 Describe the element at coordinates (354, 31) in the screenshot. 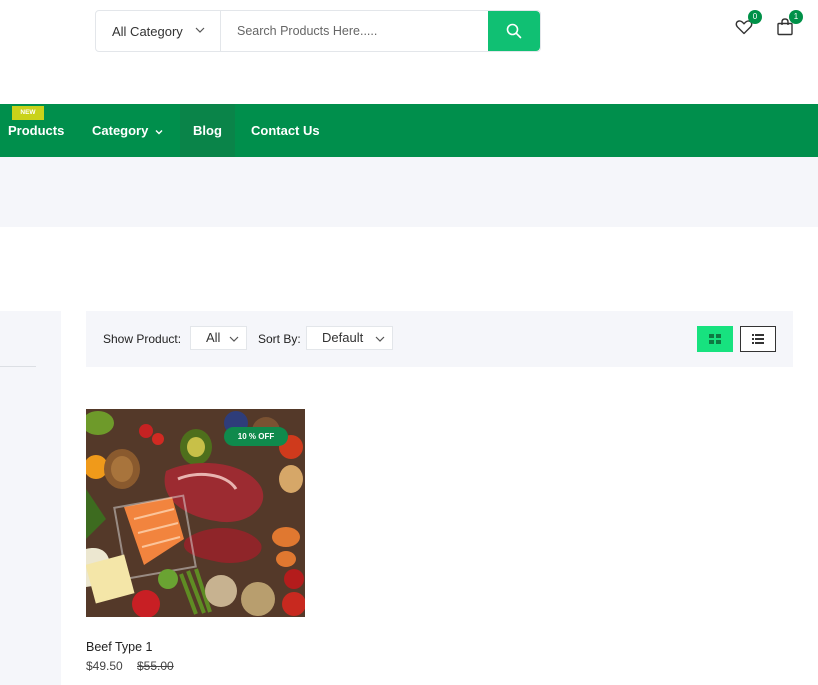

I see `search-input` at that location.